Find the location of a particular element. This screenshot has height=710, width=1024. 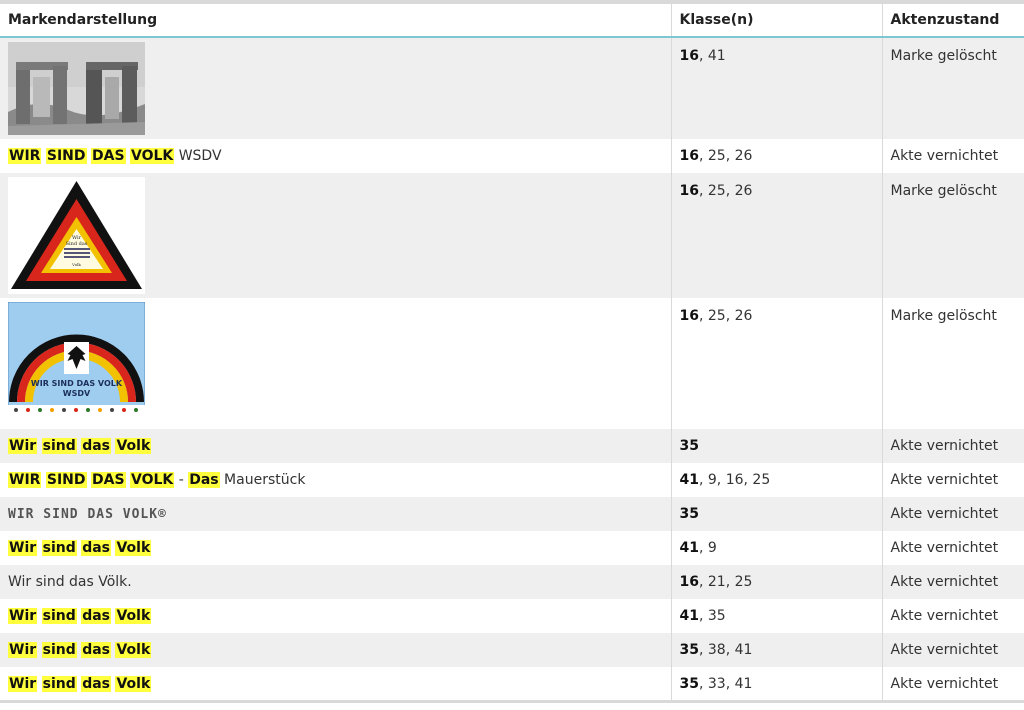

table-row: WIR SIND DAS VOLK® 35 Akte vernichtet is located at coordinates (512, 514).